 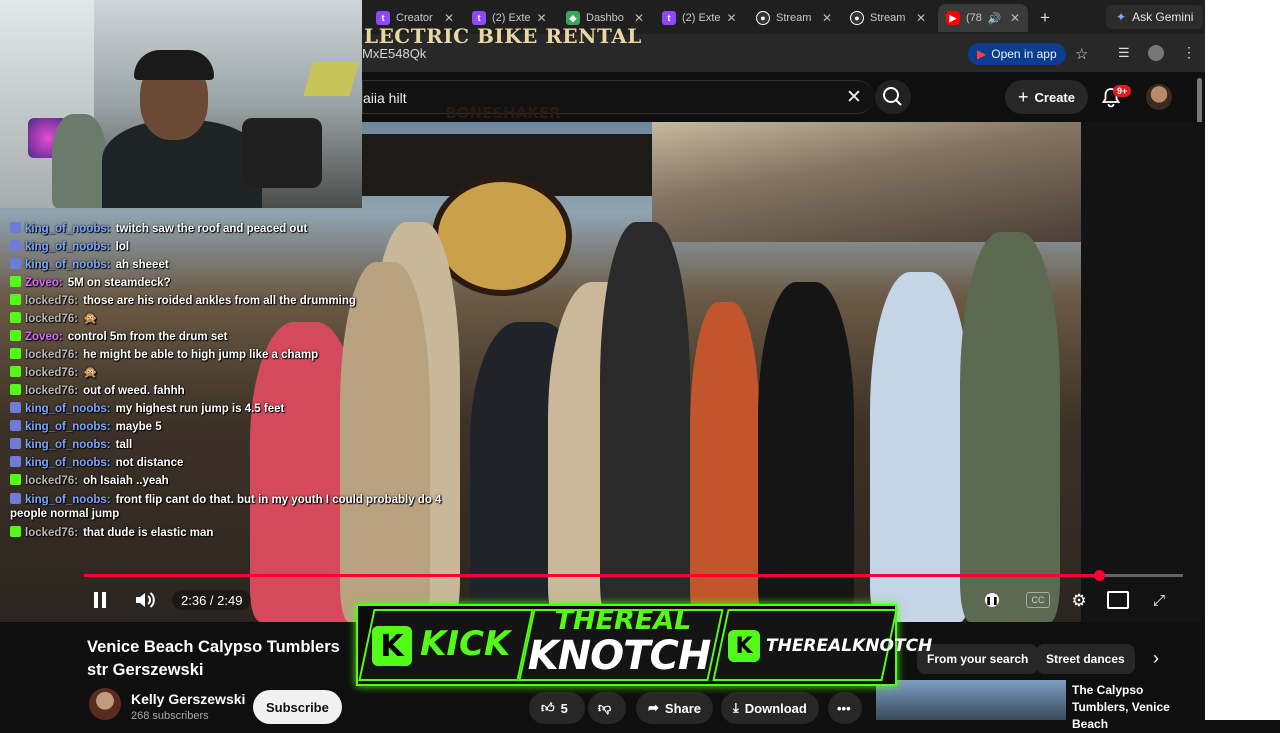 What do you see at coordinates (1122, 91) in the screenshot?
I see `notification-badge: 9+` at bounding box center [1122, 91].